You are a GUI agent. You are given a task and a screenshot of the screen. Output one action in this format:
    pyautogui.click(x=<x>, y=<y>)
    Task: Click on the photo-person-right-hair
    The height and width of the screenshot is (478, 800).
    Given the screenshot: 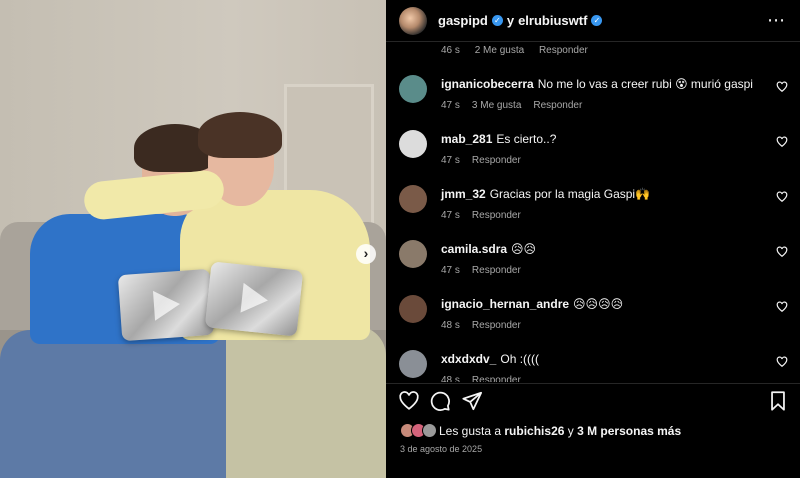 What is the action you would take?
    pyautogui.click(x=240, y=135)
    